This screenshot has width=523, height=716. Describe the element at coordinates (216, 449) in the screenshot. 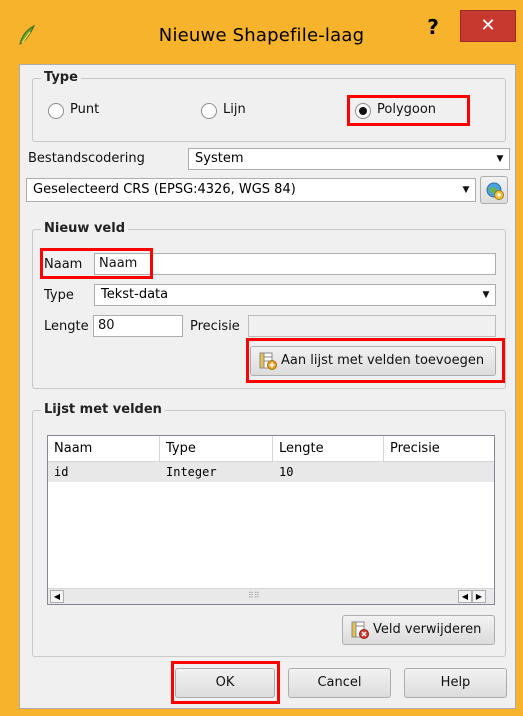

I see `column-header-type: Type` at that location.